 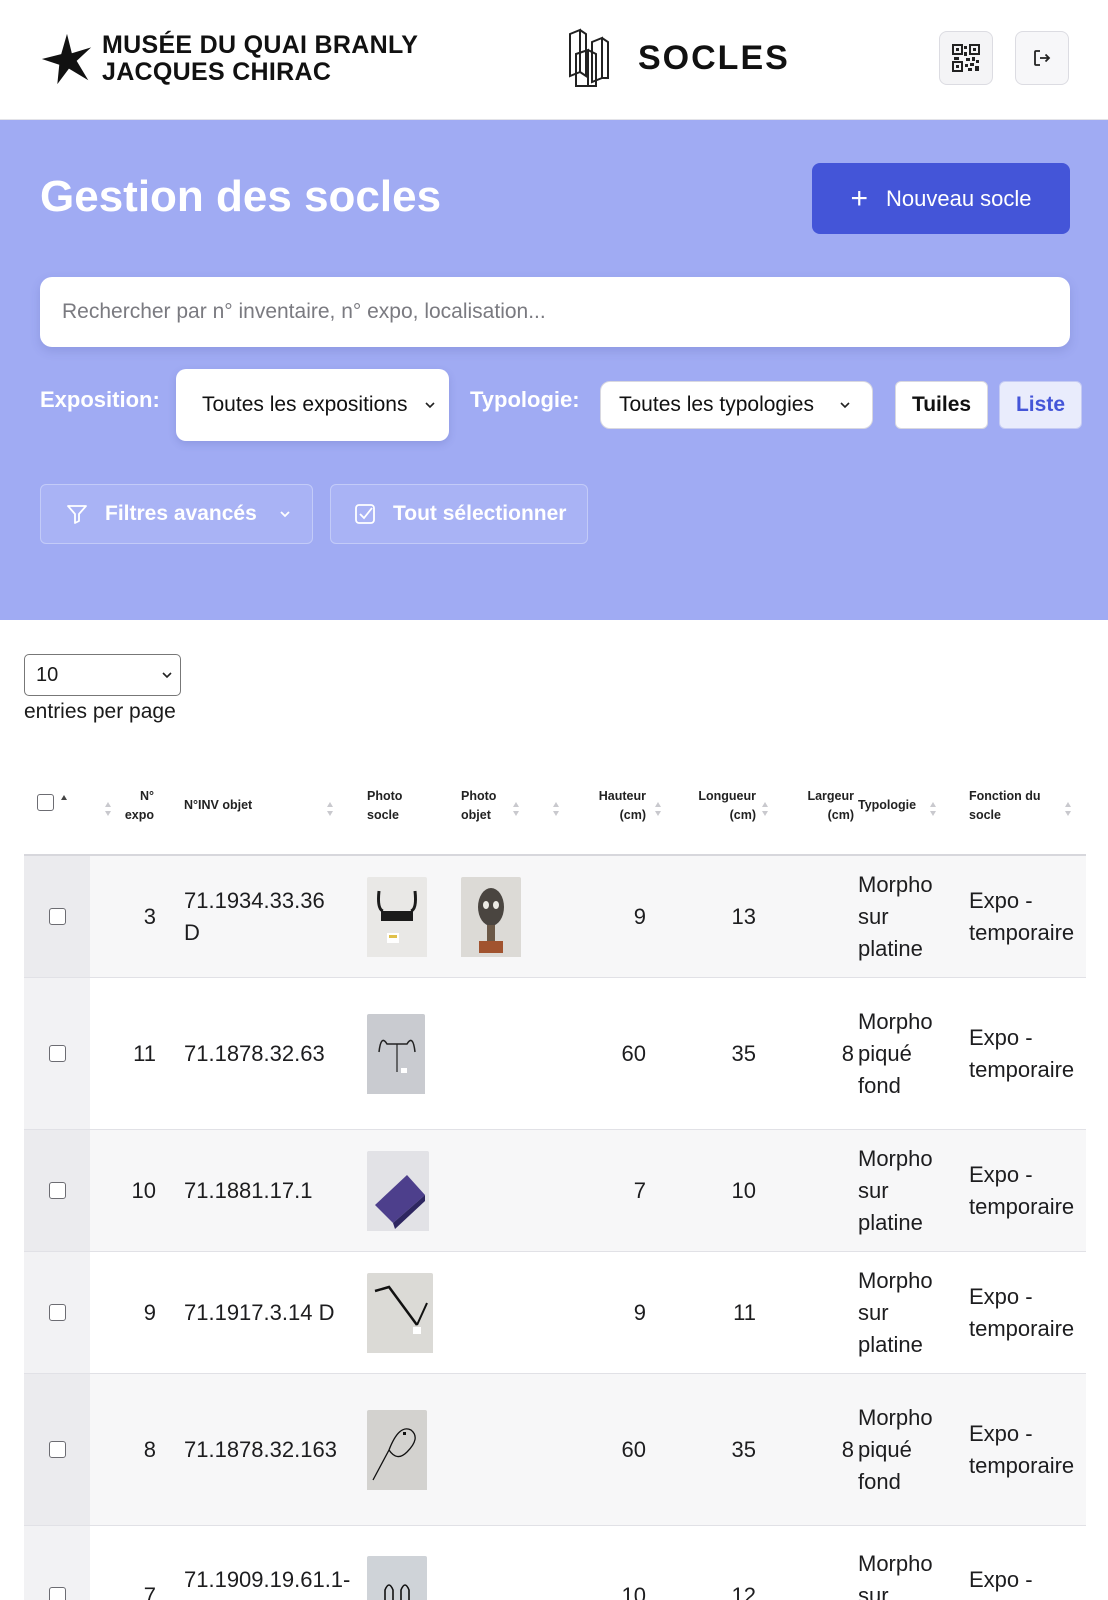 What do you see at coordinates (1005, 806) in the screenshot?
I see `col-fonction: Fonction du socle` at bounding box center [1005, 806].